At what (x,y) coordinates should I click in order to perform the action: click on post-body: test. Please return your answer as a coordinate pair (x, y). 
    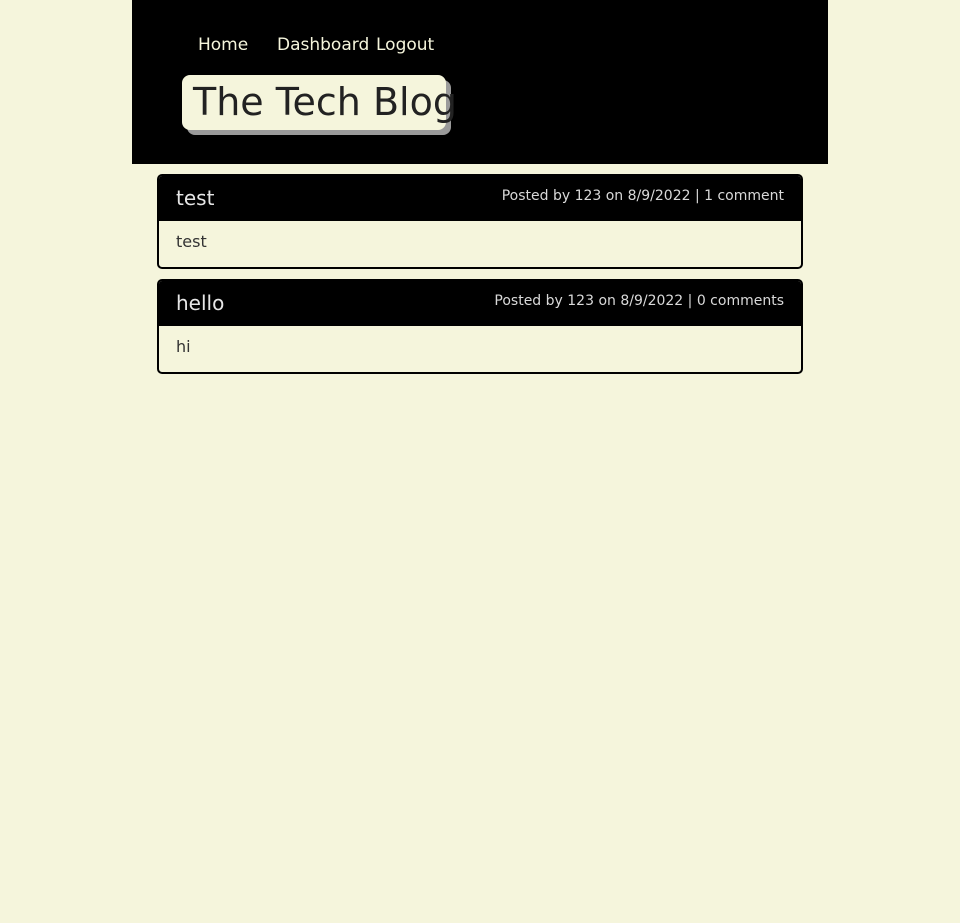
    Looking at the image, I should click on (191, 241).